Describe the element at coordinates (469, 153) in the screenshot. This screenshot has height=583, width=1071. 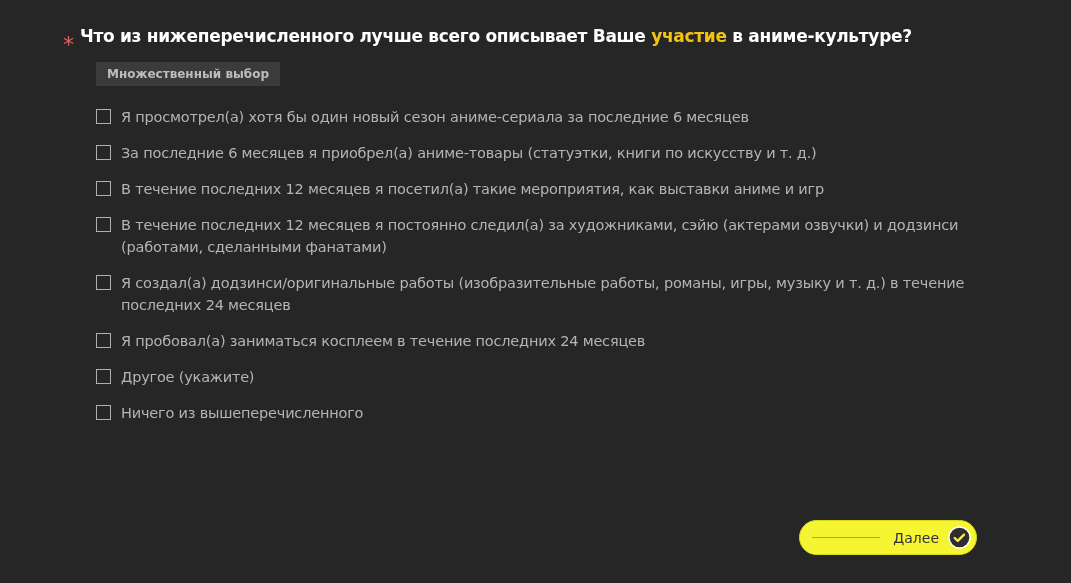
I see `option-label: За последние 6 месяцев я приобрел(а) аниме-товары (статуэтки, книги по искусству и т. д.)` at that location.